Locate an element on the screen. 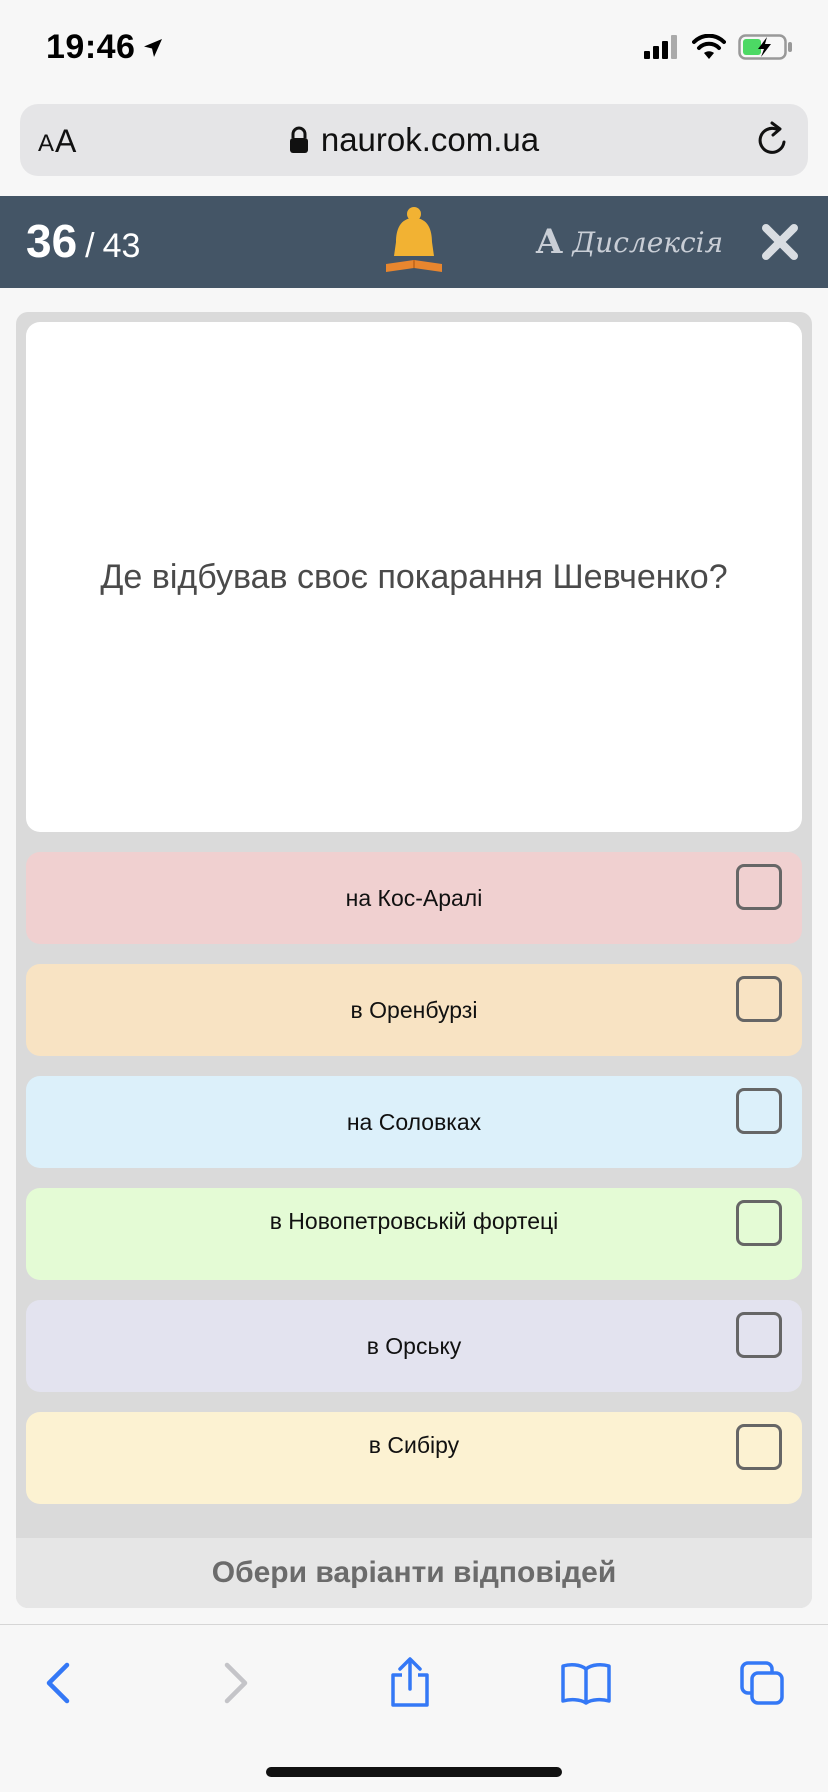 The width and height of the screenshot is (828, 1792). answer-label: в Оренбурзі is located at coordinates (414, 1010).